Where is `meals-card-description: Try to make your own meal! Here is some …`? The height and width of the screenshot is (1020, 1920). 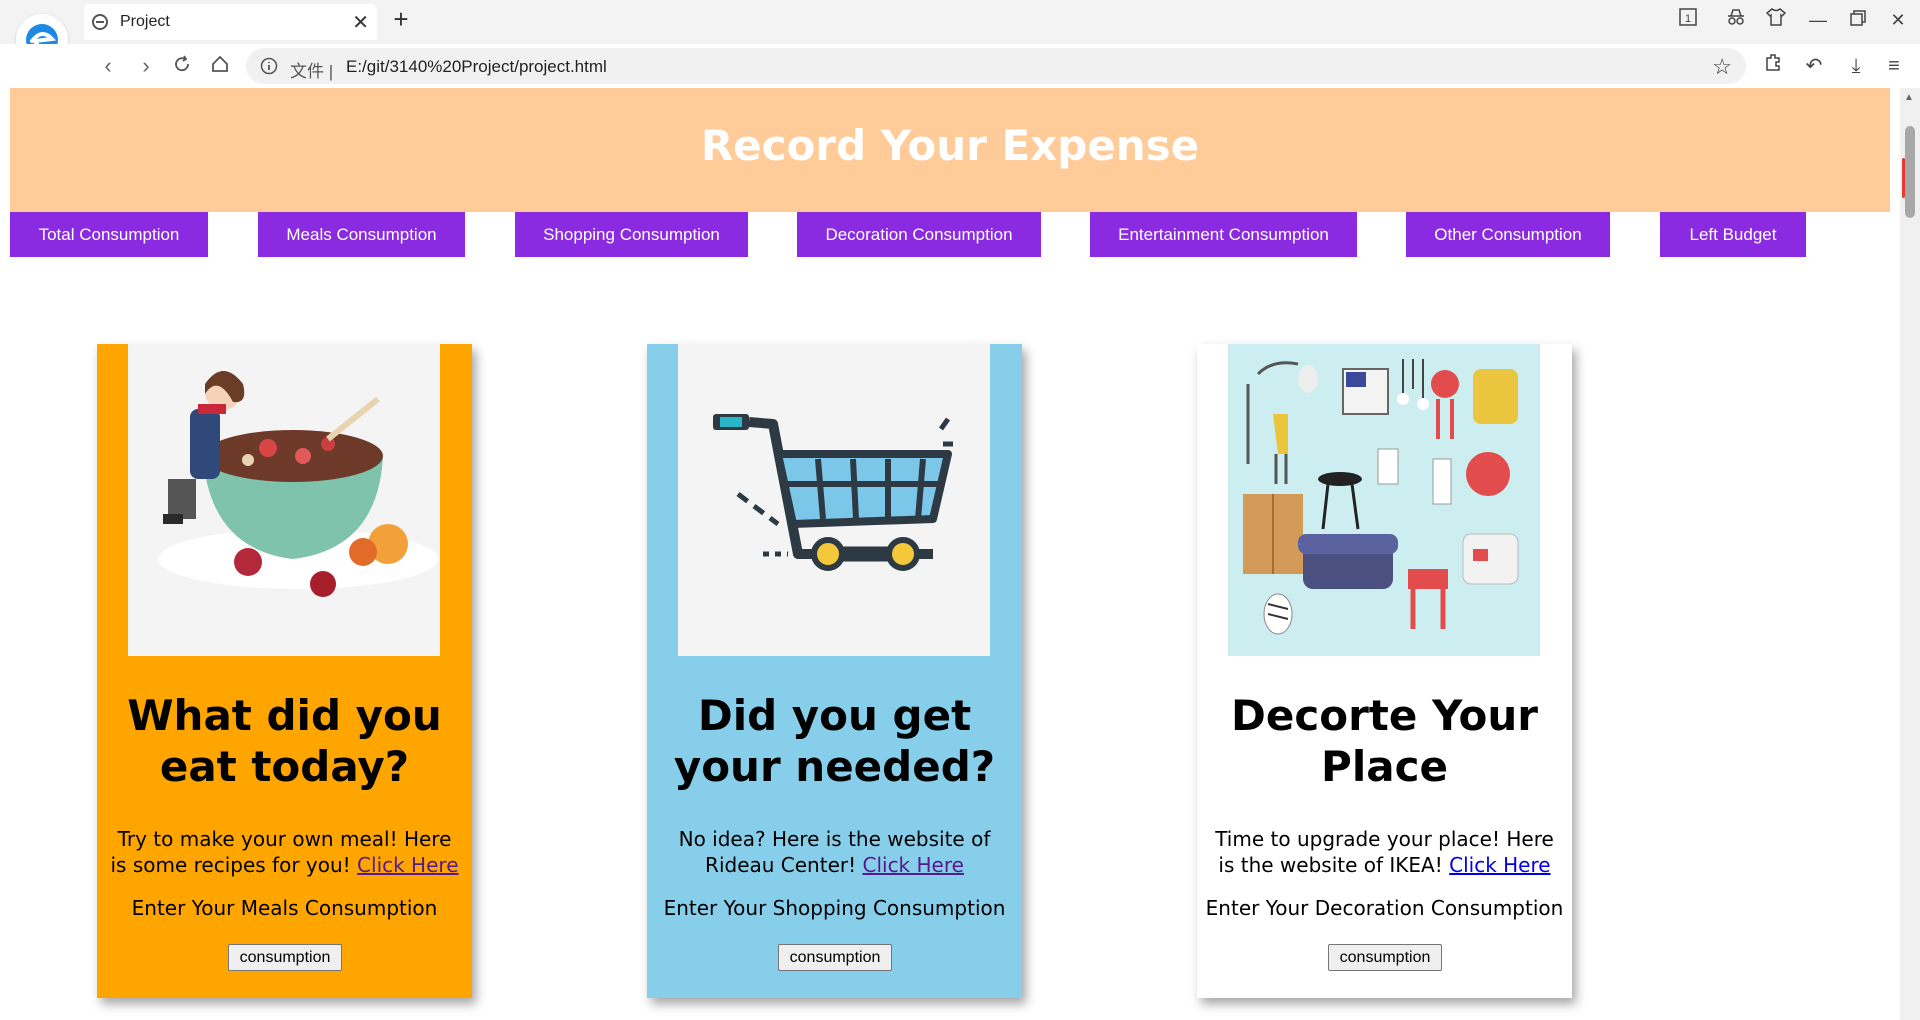 meals-card-description: Try to make your own meal! Here is some … is located at coordinates (284, 852).